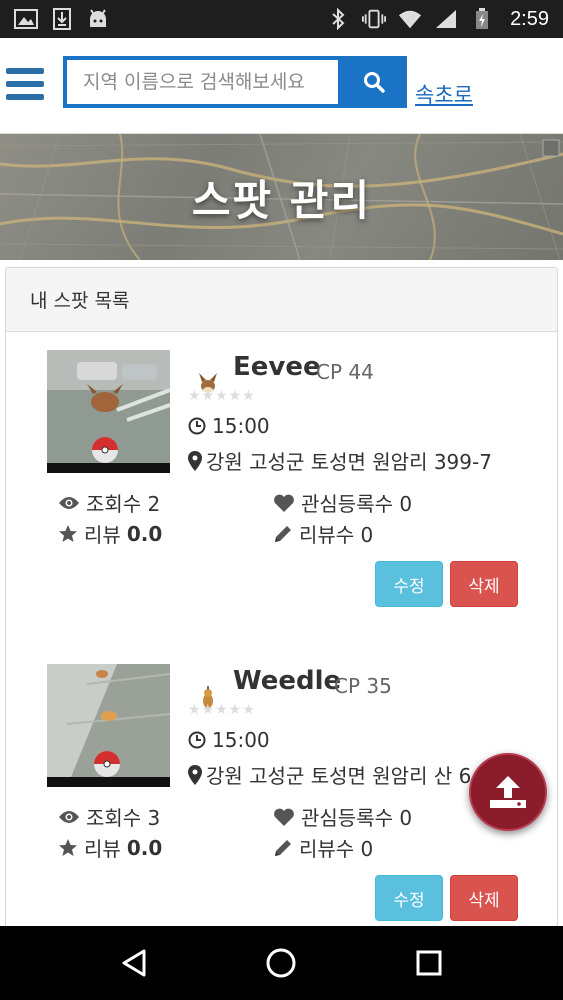  Describe the element at coordinates (444, 94) in the screenshot. I see `shortcut-link: 속초로` at that location.